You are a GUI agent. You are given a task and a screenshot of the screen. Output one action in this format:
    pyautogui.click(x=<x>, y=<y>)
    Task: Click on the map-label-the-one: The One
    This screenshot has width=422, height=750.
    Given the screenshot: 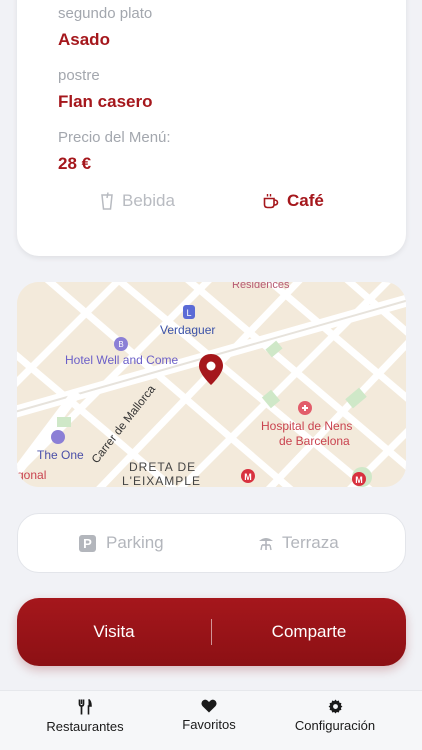 What is the action you would take?
    pyautogui.click(x=60, y=455)
    